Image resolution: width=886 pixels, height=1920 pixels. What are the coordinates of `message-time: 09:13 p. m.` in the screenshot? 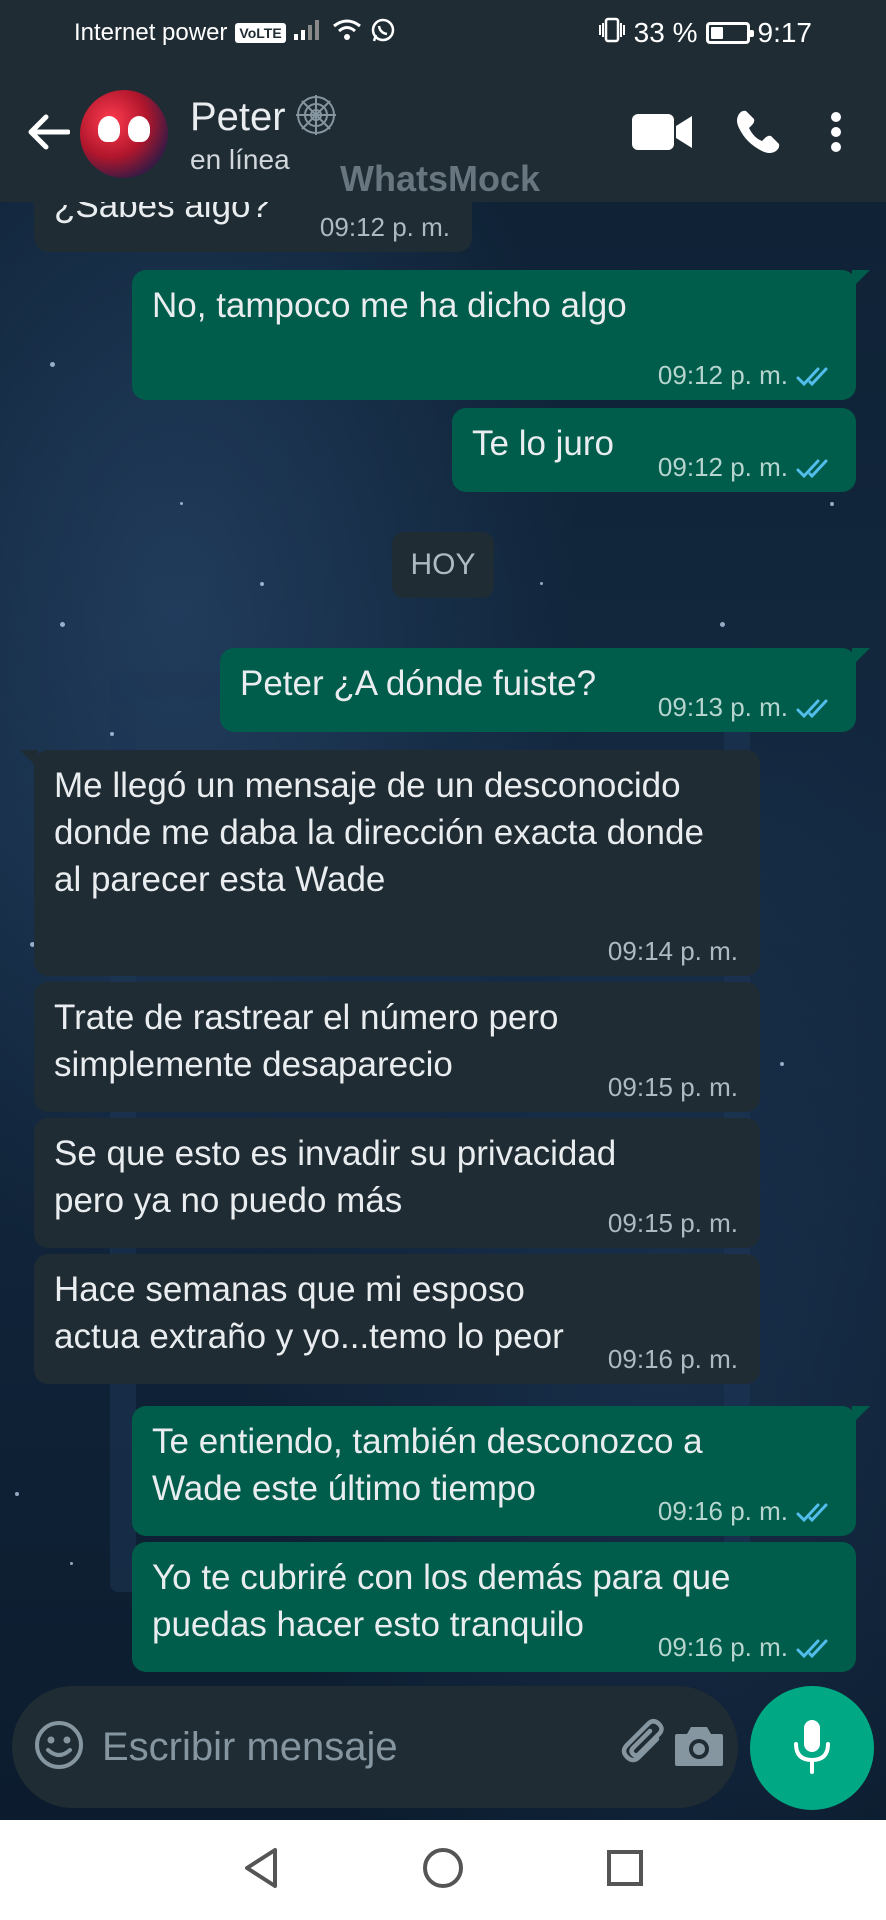 It's located at (722, 707).